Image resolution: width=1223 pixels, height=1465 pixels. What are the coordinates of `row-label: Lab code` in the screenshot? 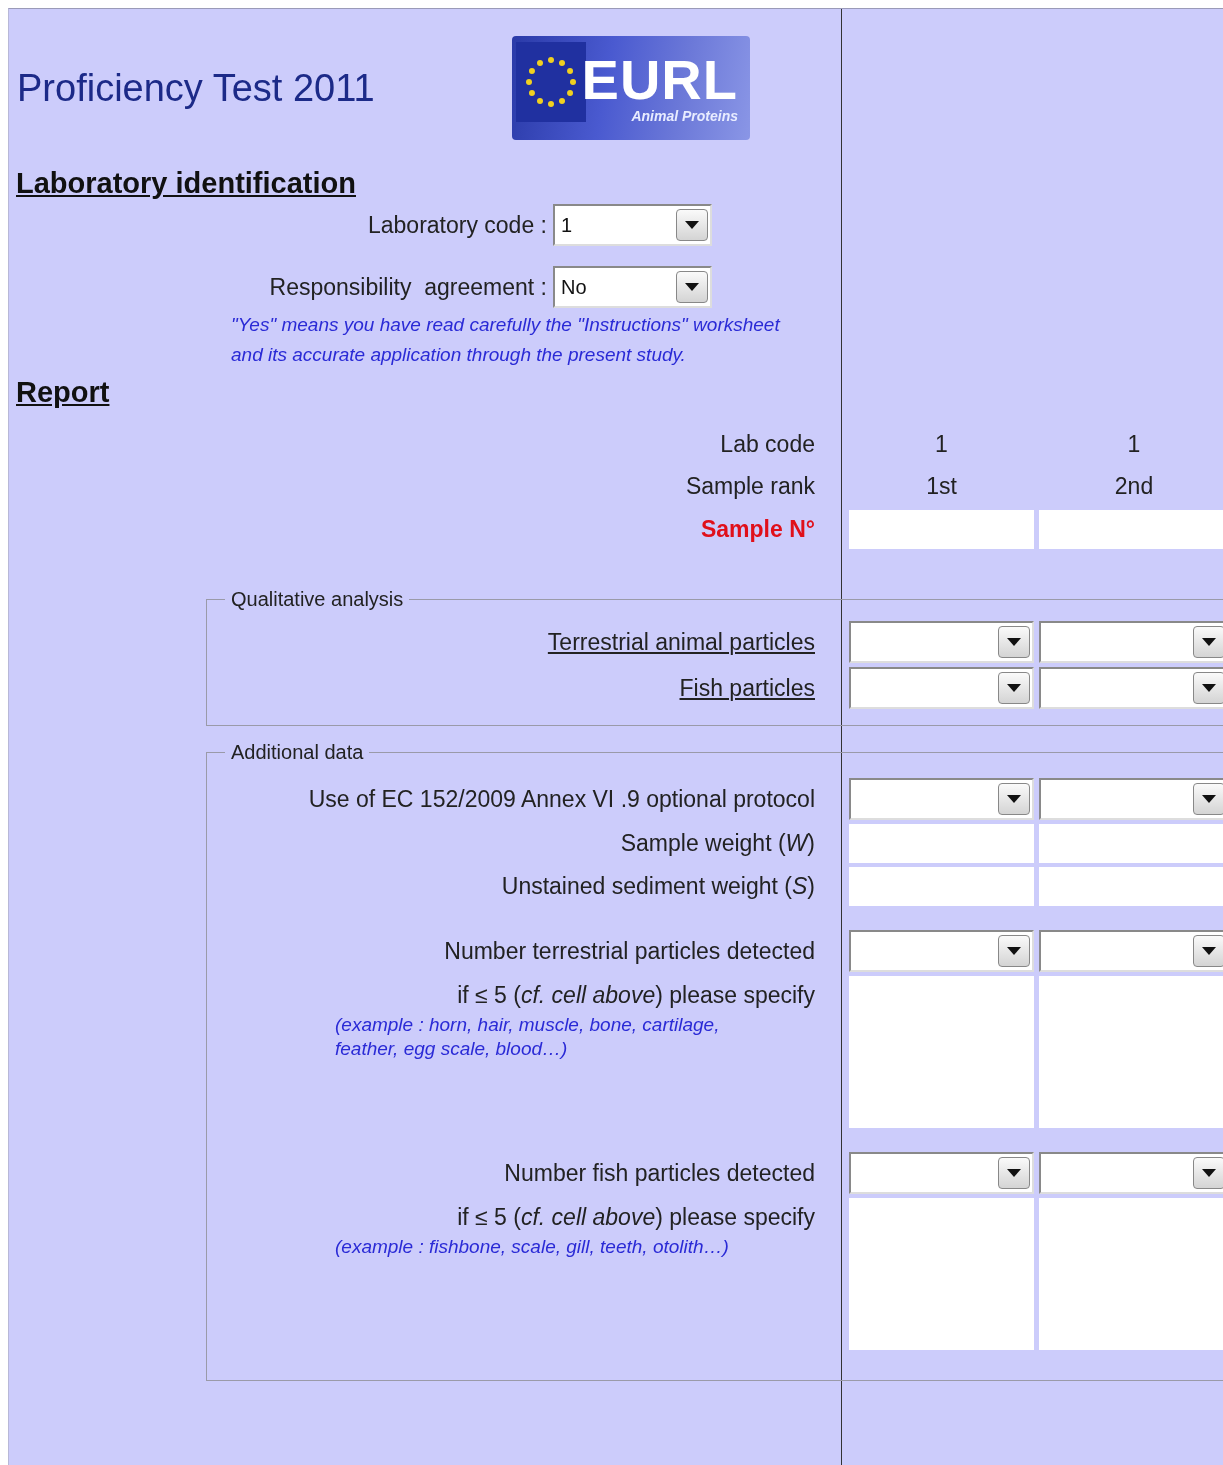 It's located at (767, 444).